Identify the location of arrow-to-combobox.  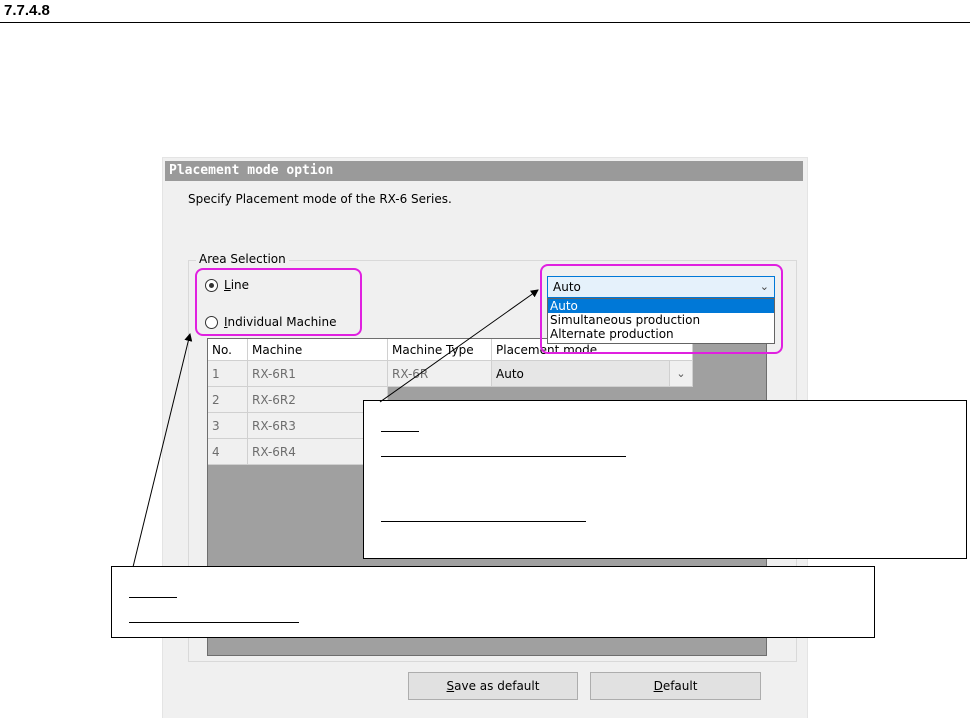
(459, 346).